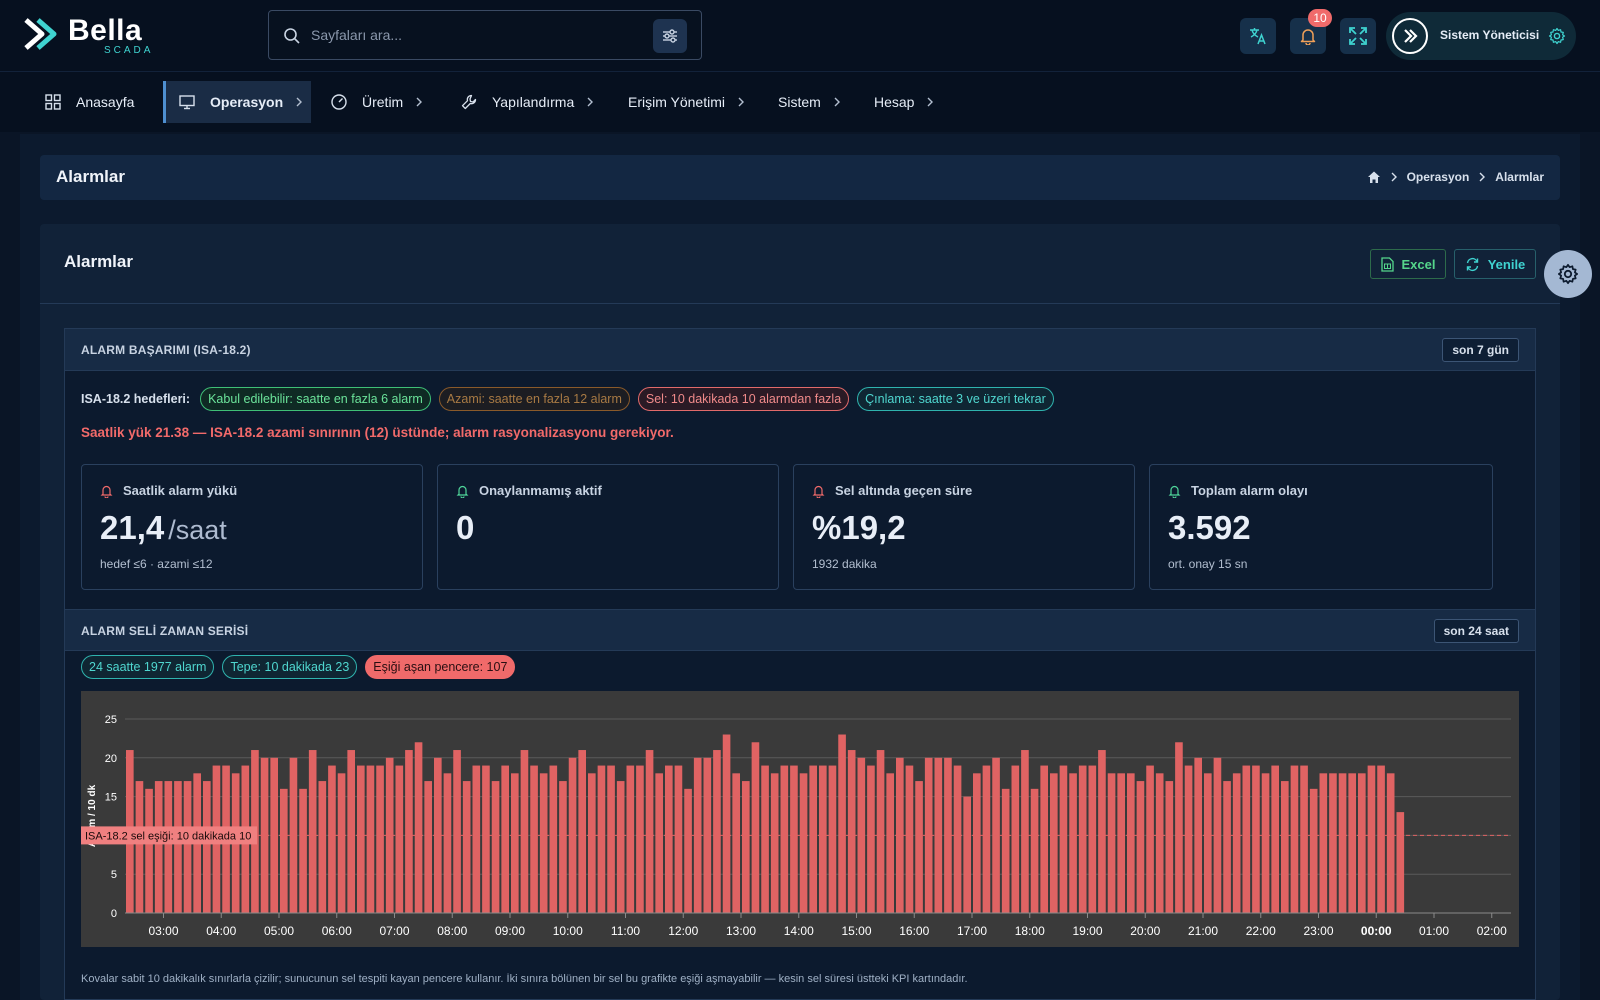 The width and height of the screenshot is (1600, 1000). I want to click on kpi-subtitle: hedef ≤6 · azami ≤12, so click(156, 564).